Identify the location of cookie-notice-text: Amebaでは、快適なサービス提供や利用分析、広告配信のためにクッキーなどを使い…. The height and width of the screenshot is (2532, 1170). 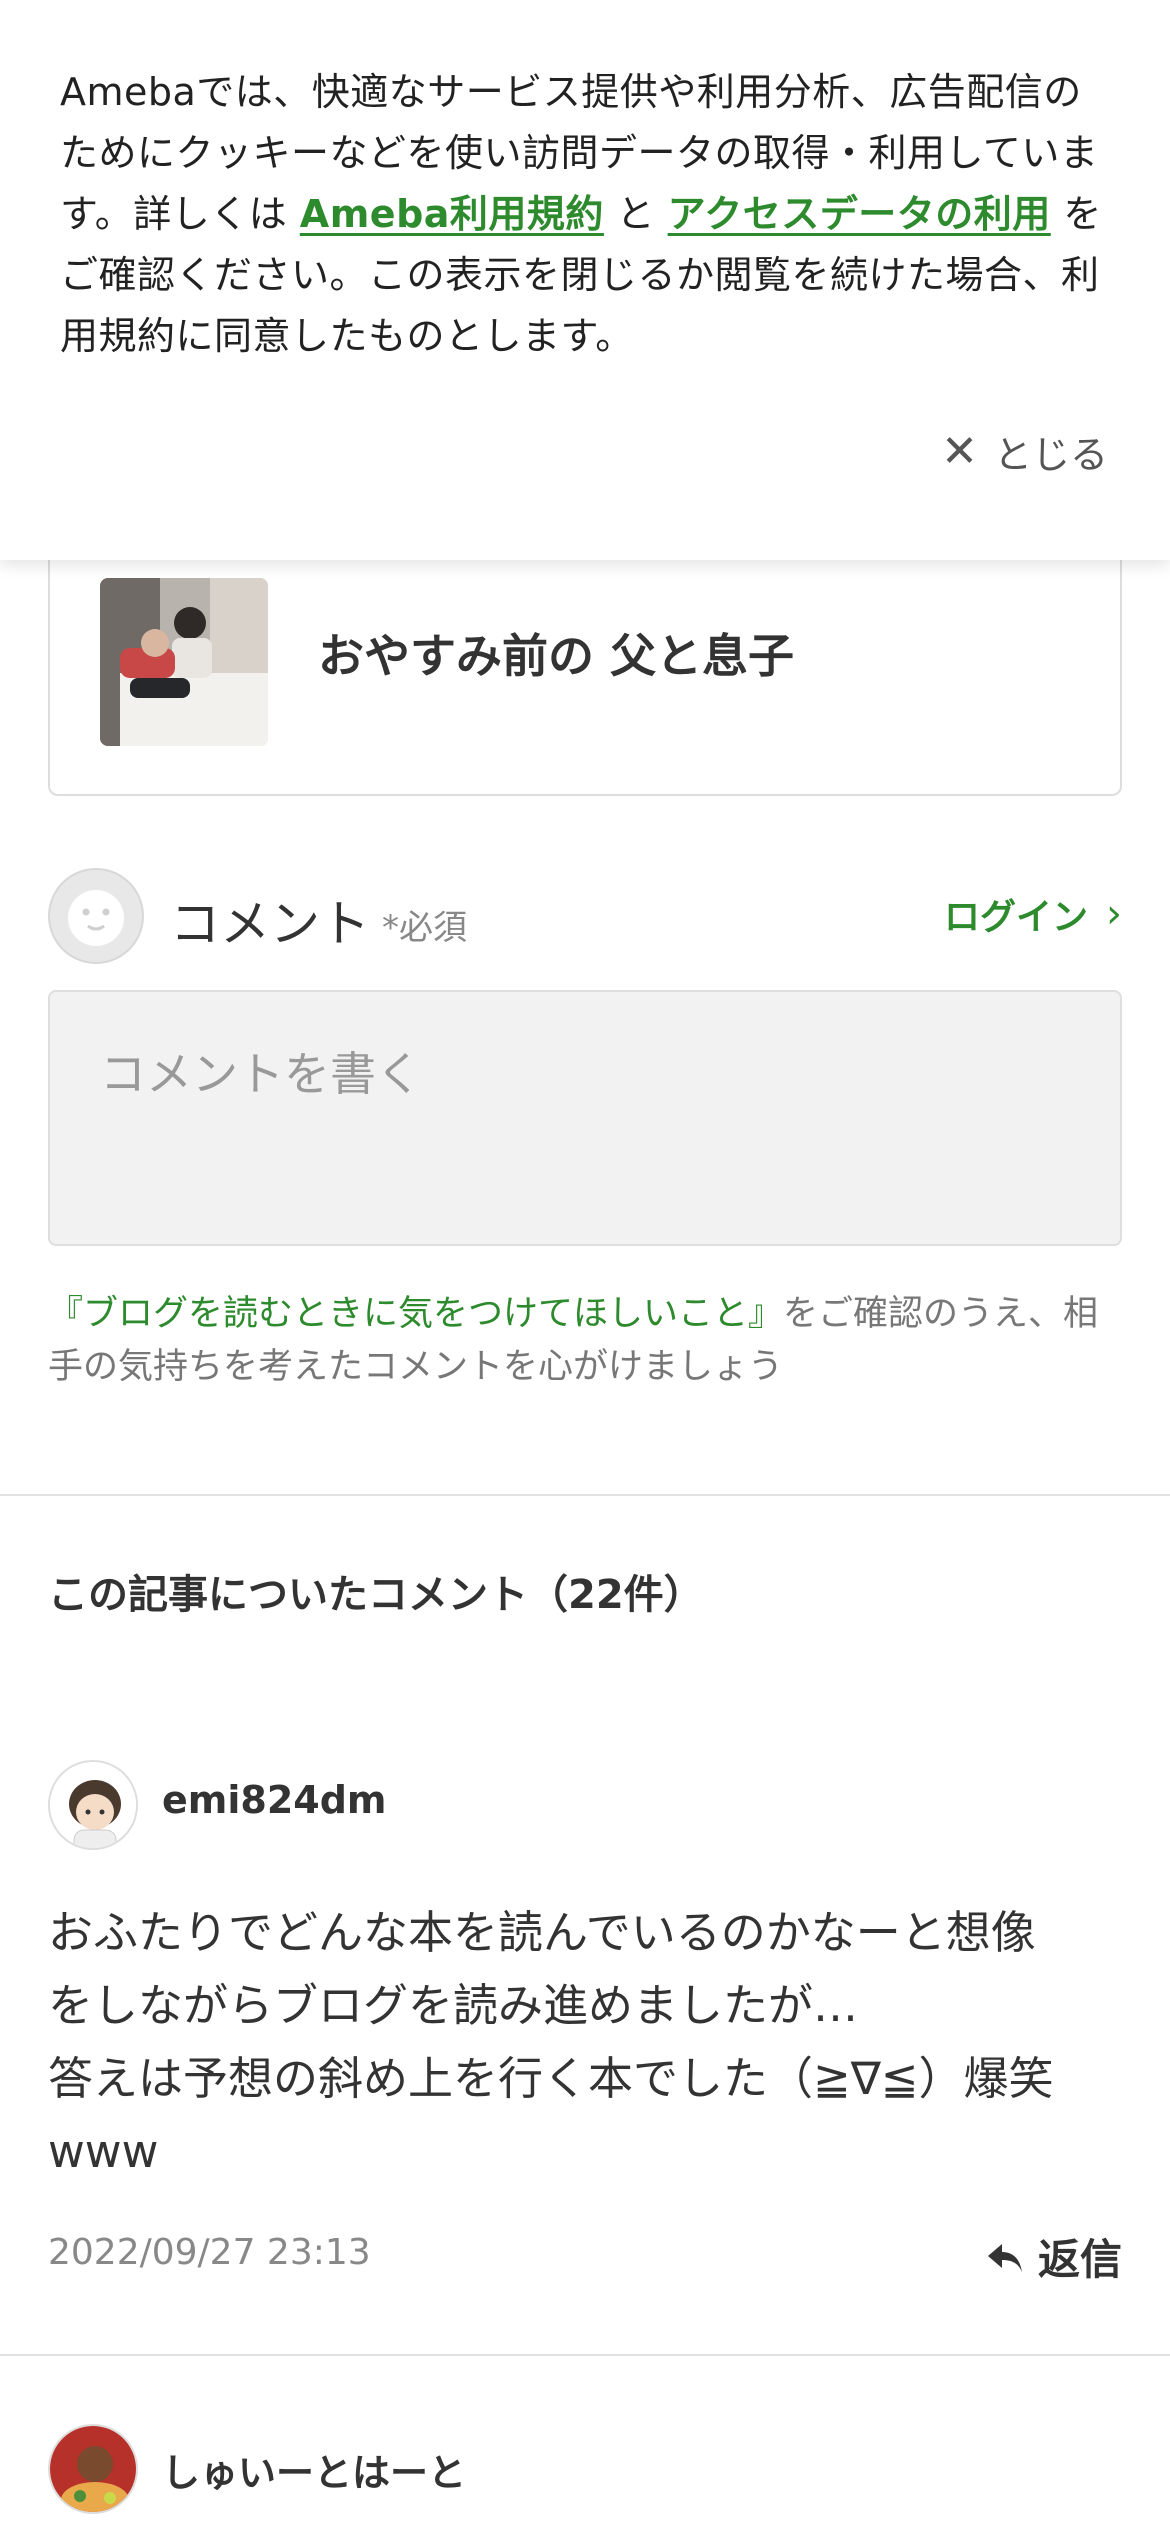
(590, 214).